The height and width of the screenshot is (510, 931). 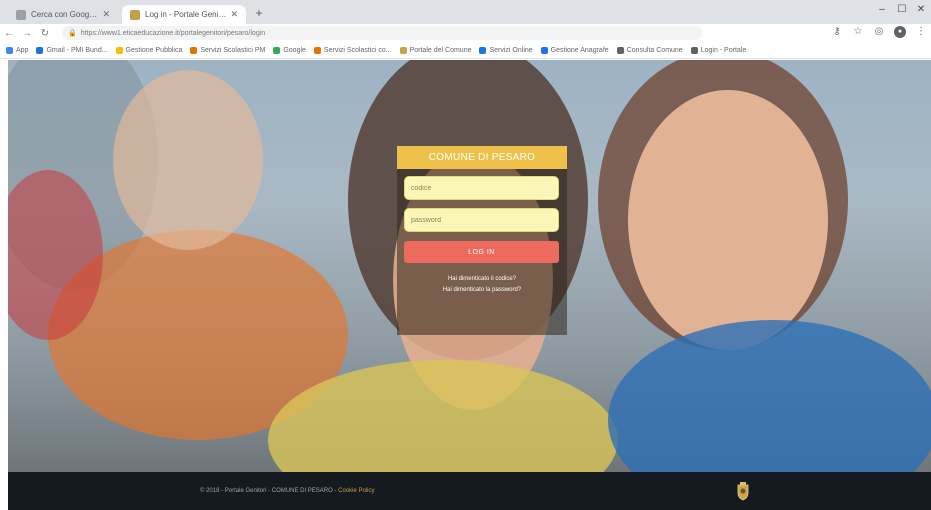 I want to click on password-input, so click(x=481, y=220).